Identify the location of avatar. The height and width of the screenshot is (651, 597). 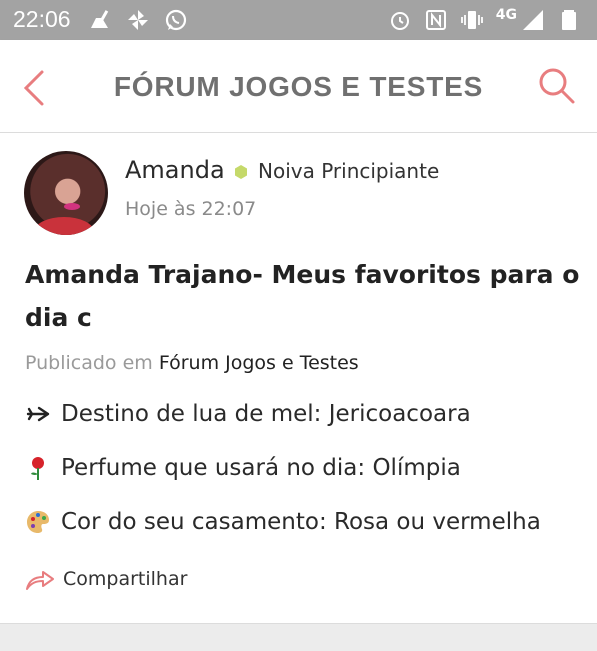
(66, 193).